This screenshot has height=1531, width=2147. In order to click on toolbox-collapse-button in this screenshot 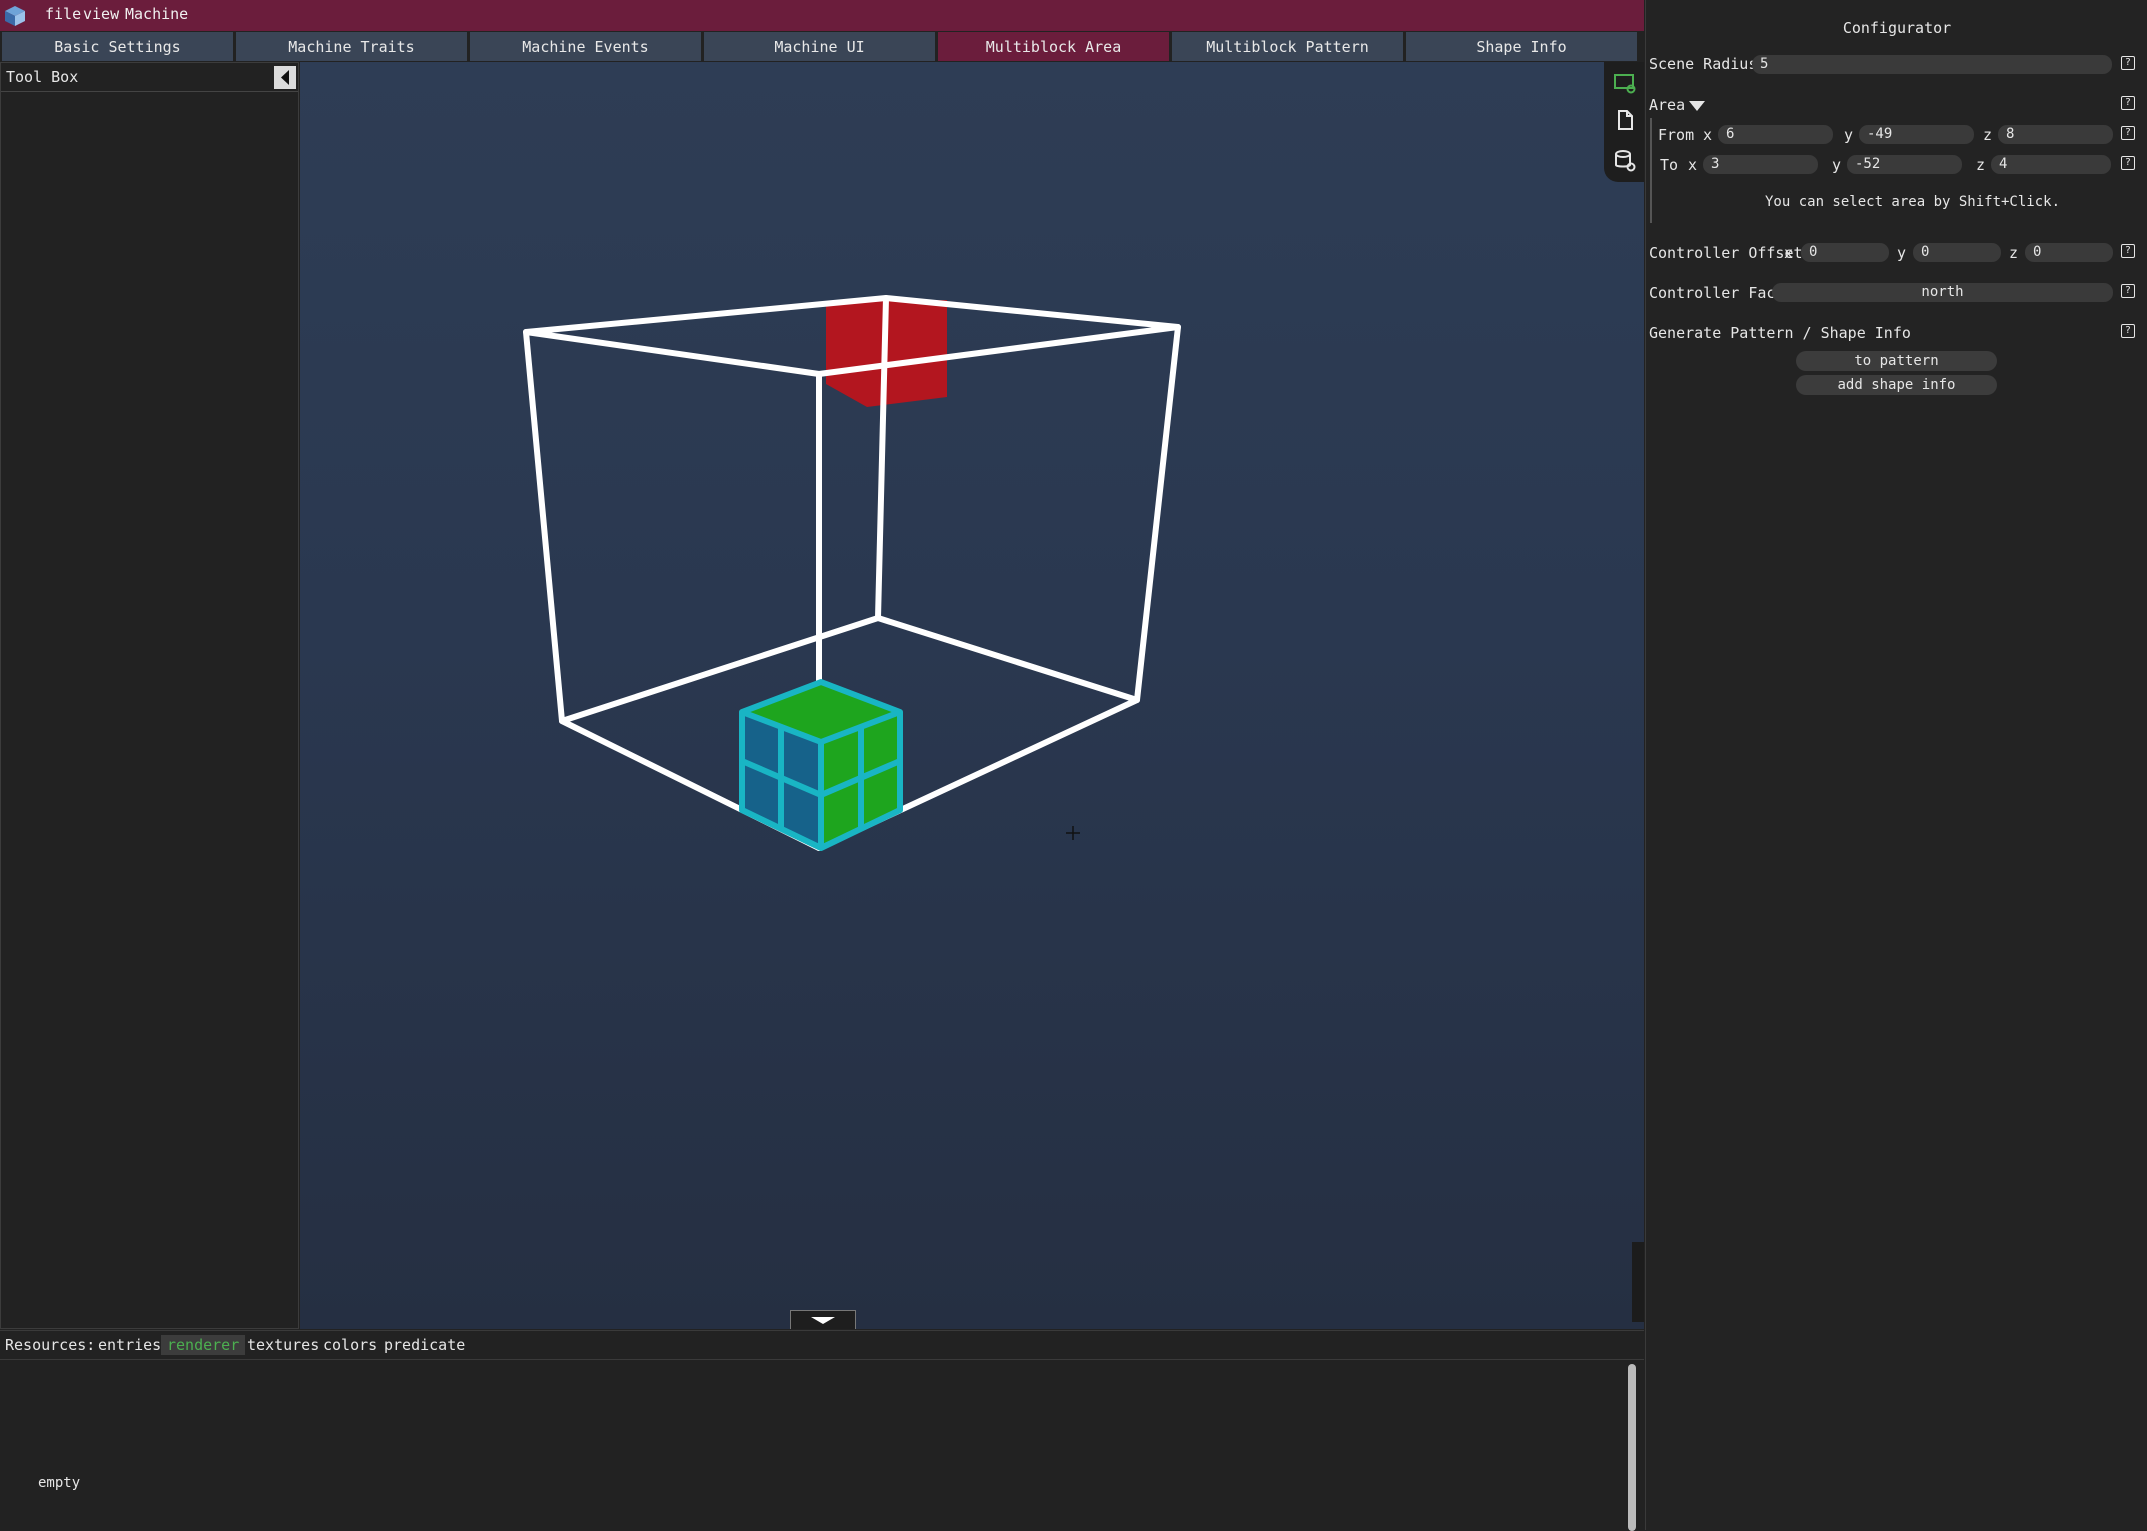, I will do `click(285, 77)`.